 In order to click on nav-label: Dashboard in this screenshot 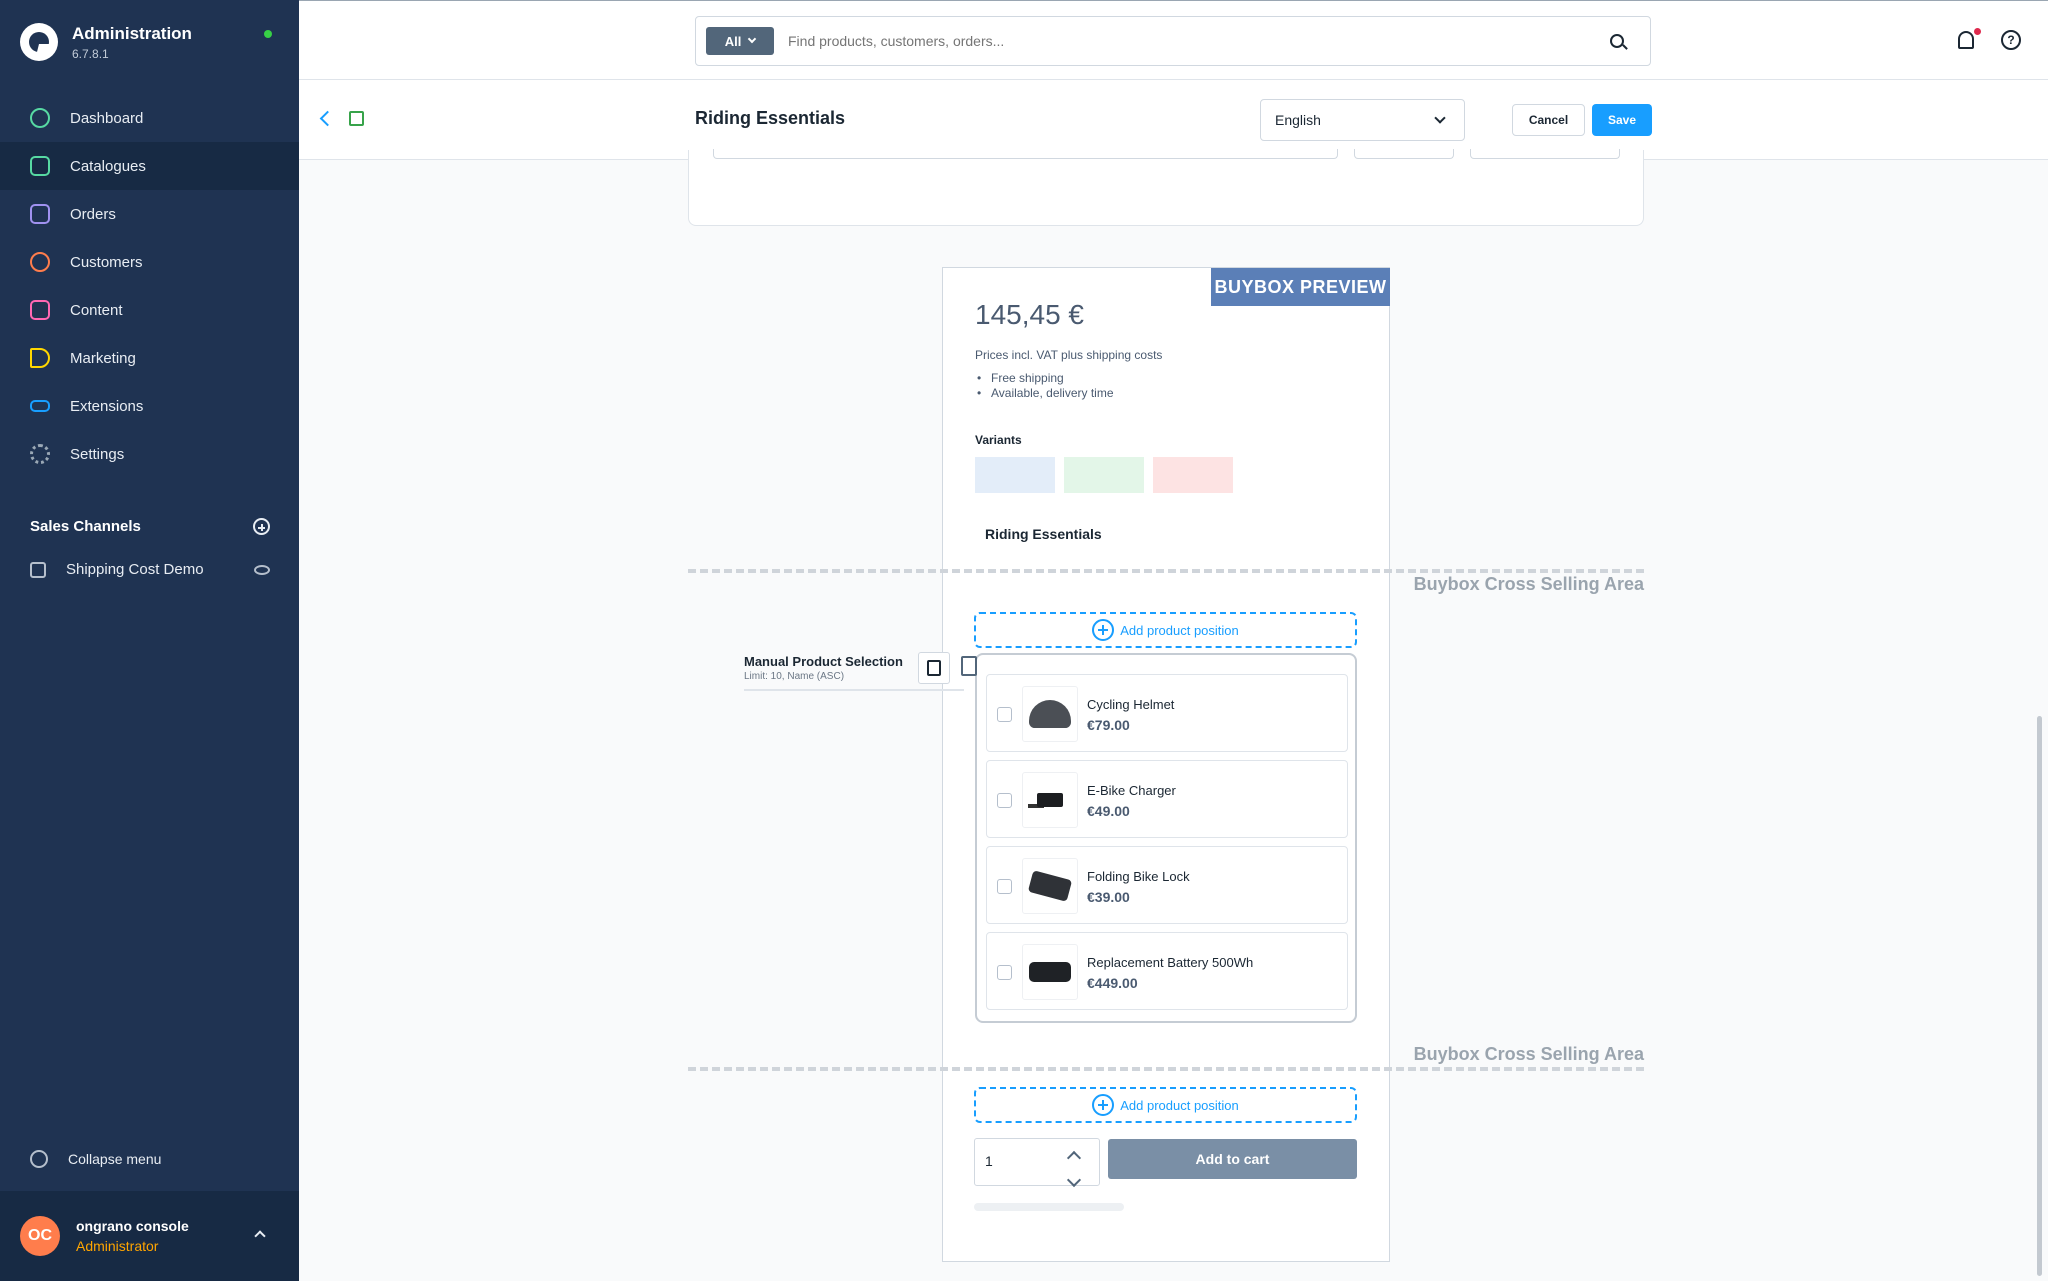, I will do `click(107, 118)`.